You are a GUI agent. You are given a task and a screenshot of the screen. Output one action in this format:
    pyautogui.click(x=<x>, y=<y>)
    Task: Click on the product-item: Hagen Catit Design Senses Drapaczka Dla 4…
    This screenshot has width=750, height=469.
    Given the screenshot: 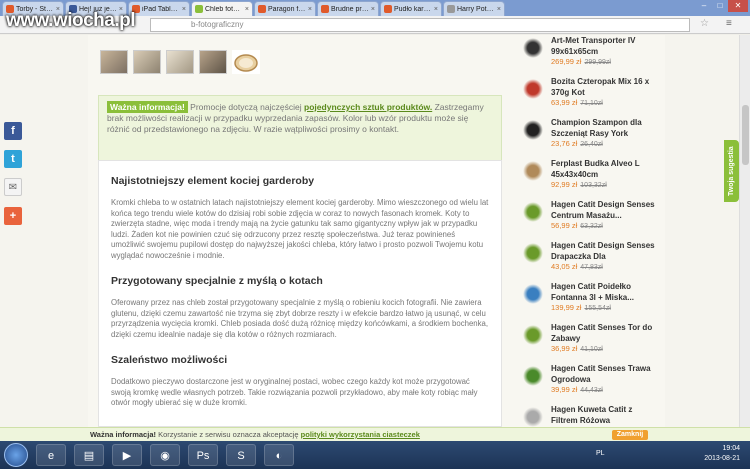 What is the action you would take?
    pyautogui.click(x=590, y=260)
    